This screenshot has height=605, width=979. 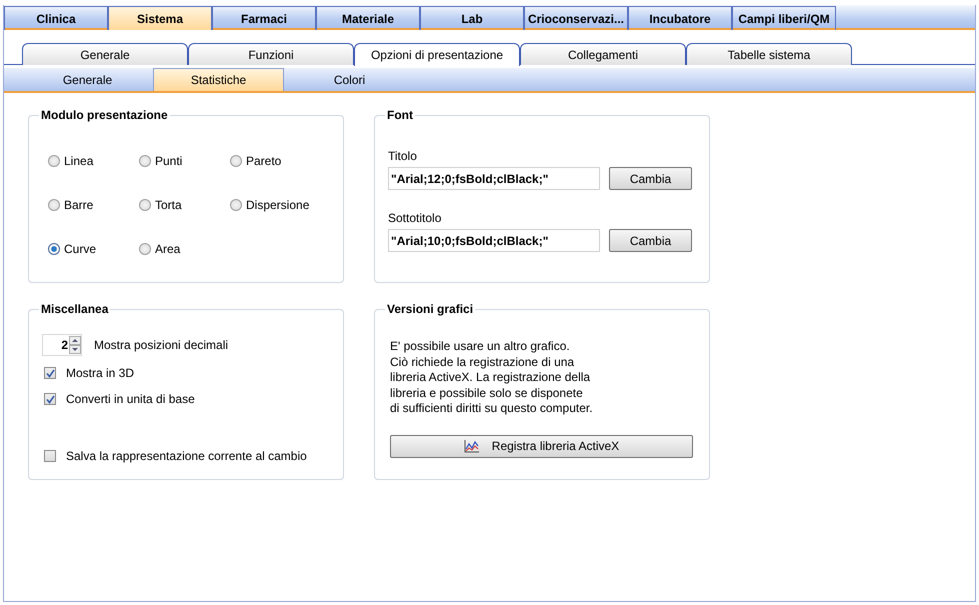 I want to click on group-title: Modulo presentazione, so click(x=104, y=115).